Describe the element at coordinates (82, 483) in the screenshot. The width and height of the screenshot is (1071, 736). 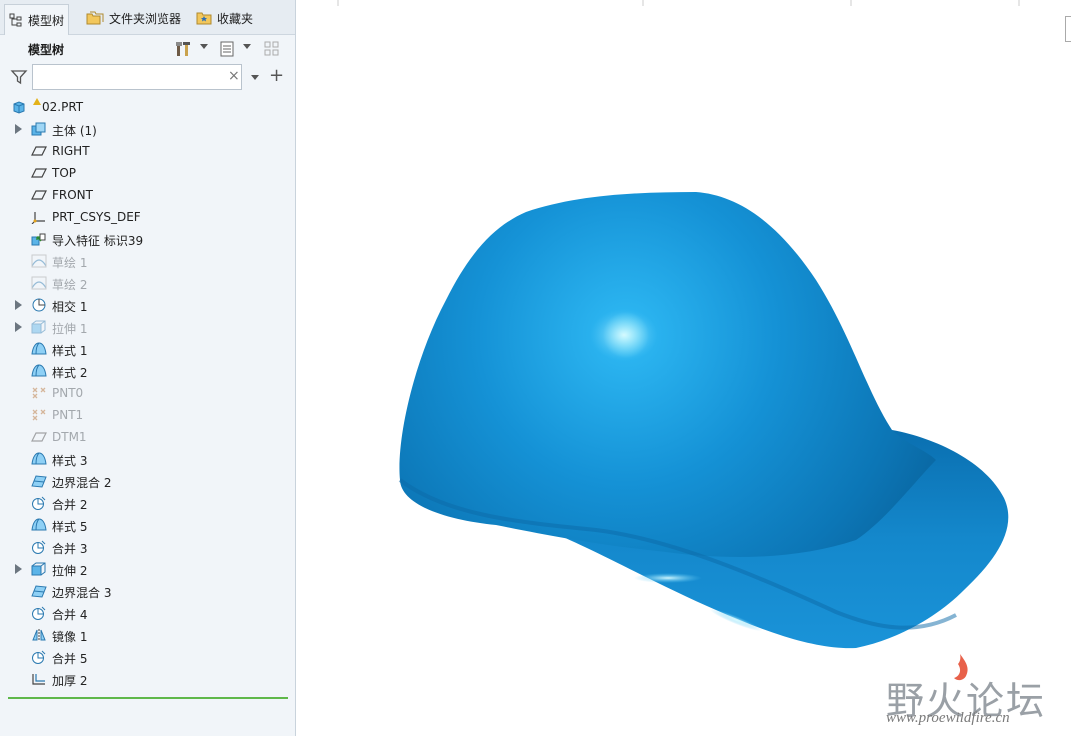
I see `tree-node-label: 边界混合 2` at that location.